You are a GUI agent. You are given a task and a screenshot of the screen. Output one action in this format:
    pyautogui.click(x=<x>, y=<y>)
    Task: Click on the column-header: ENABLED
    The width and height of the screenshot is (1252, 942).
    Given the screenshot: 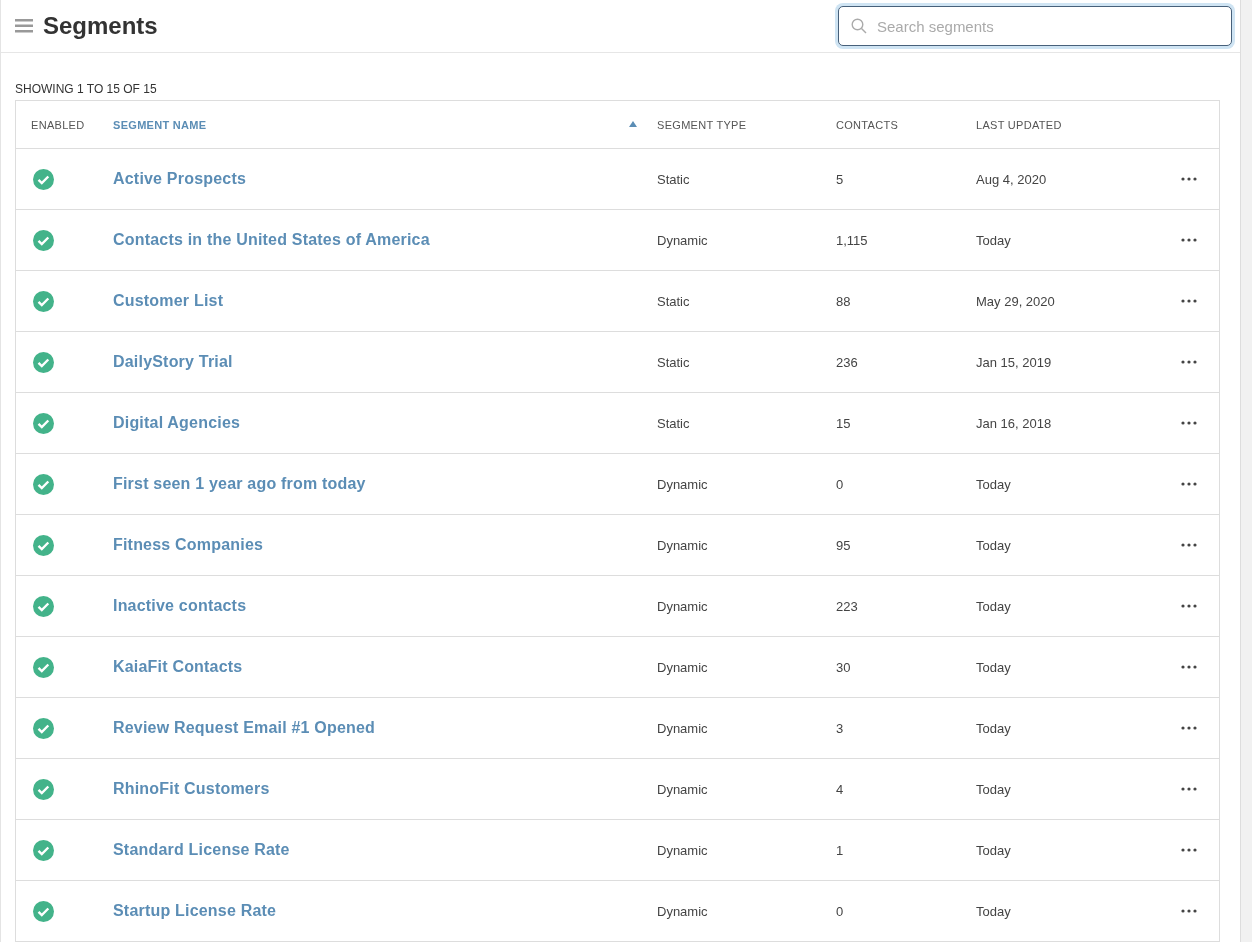 What is the action you would take?
    pyautogui.click(x=64, y=124)
    